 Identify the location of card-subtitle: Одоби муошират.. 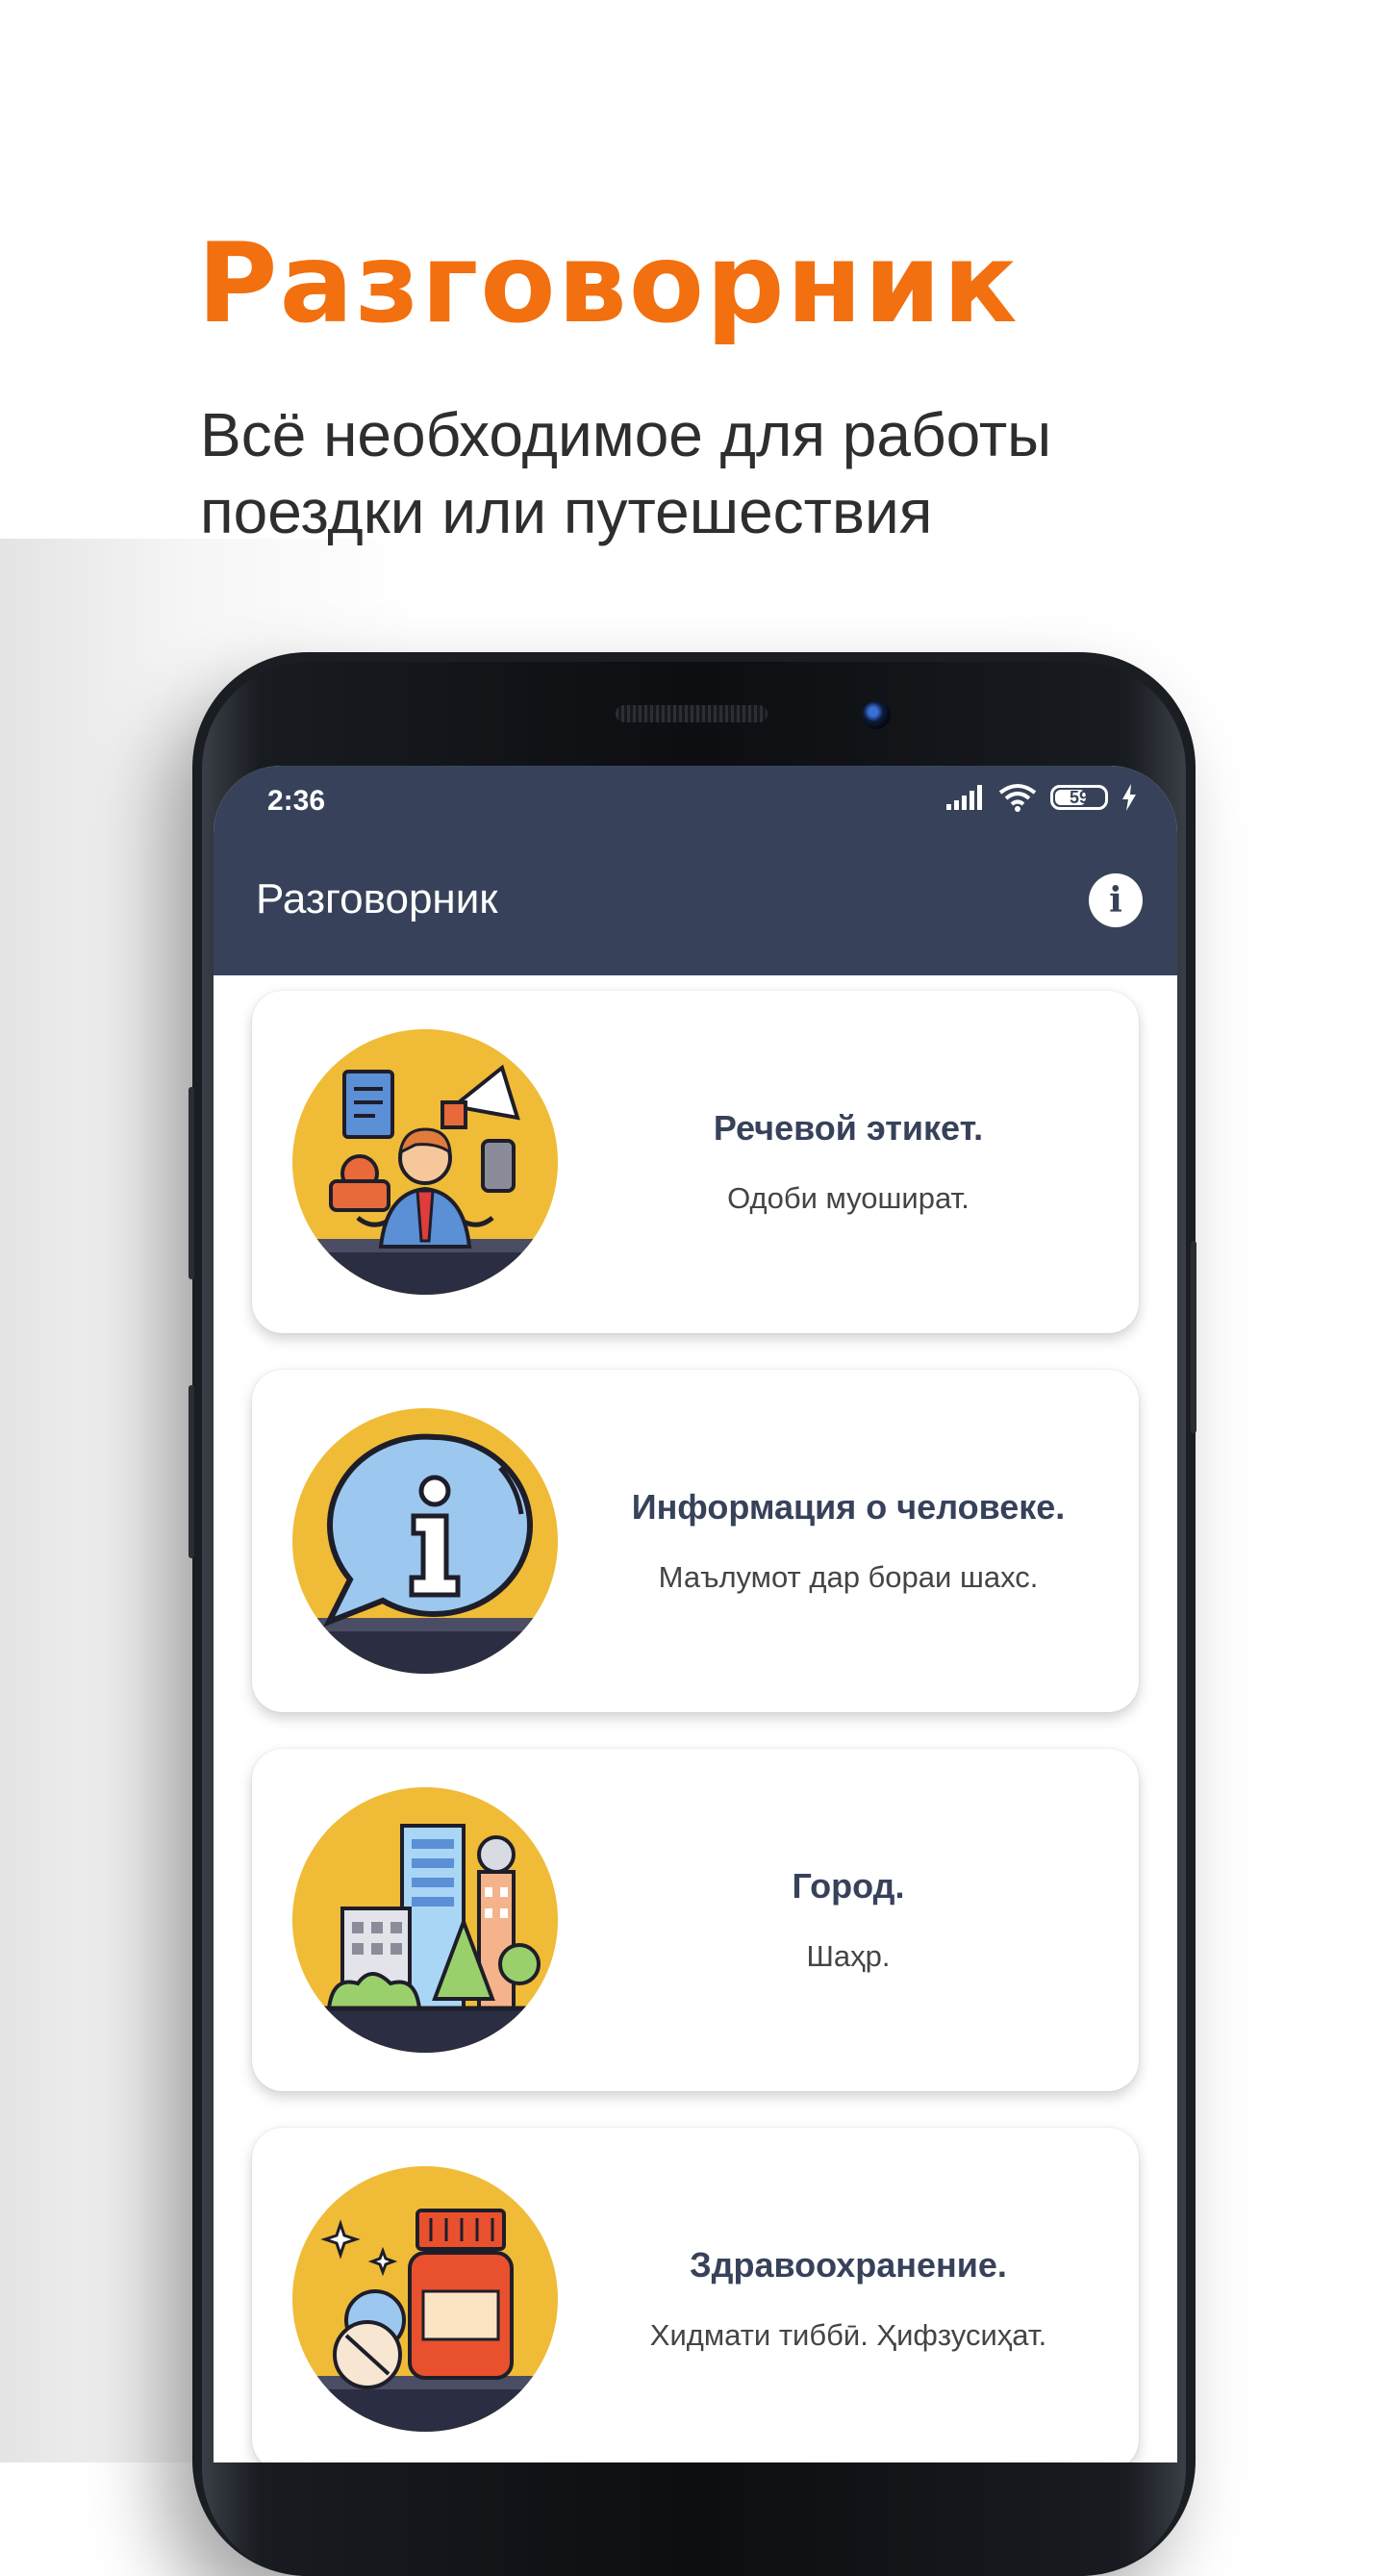
(848, 1198).